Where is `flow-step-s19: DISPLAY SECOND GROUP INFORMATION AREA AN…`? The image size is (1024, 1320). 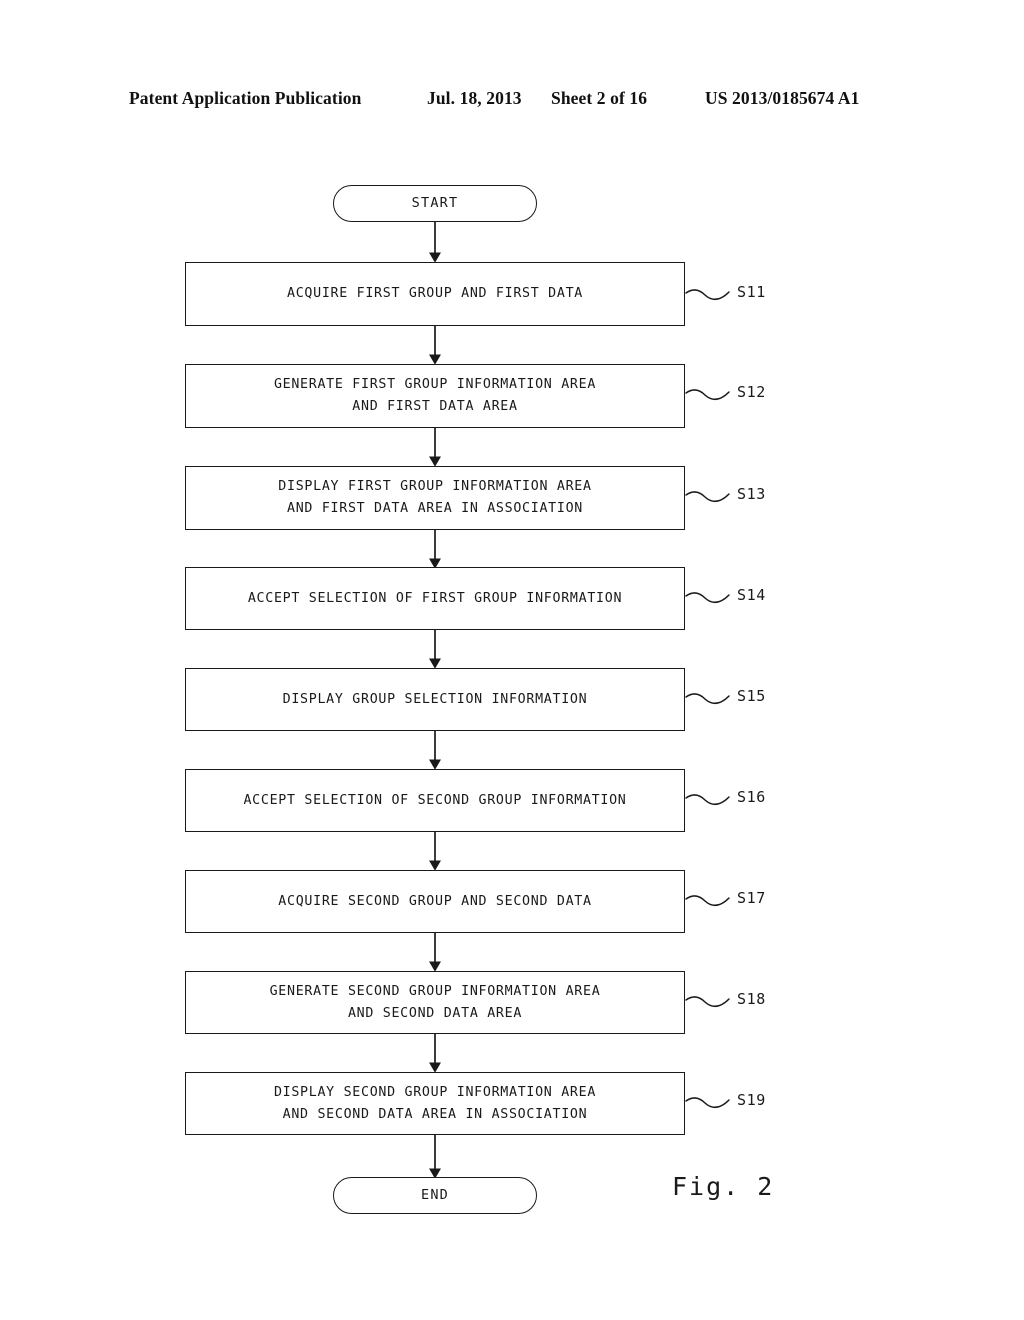 flow-step-s19: DISPLAY SECOND GROUP INFORMATION AREA AN… is located at coordinates (435, 1103).